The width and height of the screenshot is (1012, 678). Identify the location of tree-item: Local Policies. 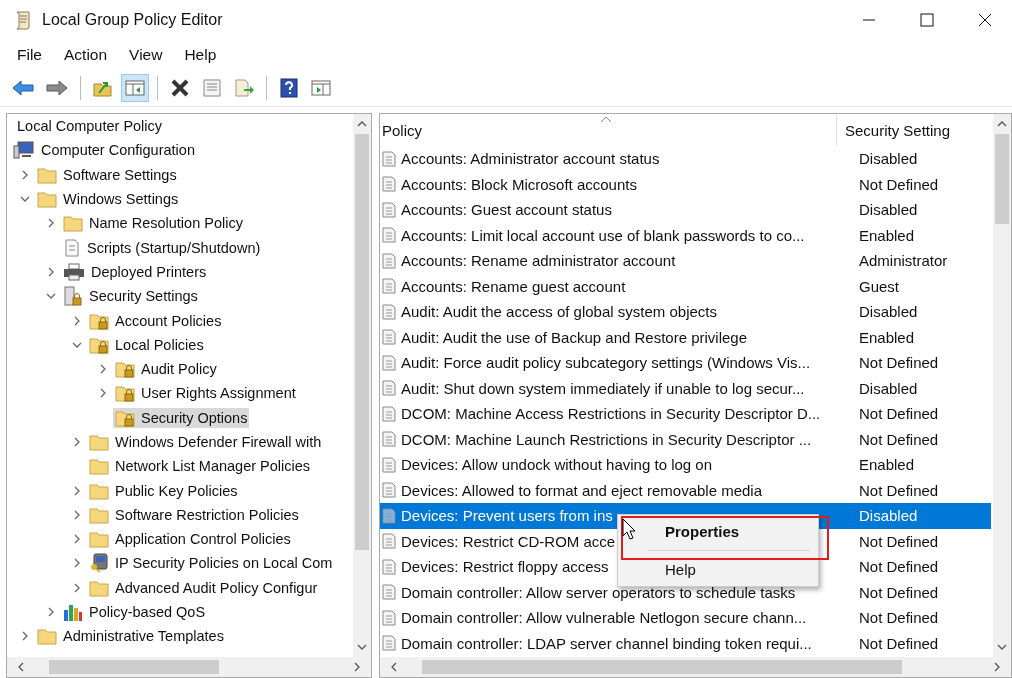
(146, 344).